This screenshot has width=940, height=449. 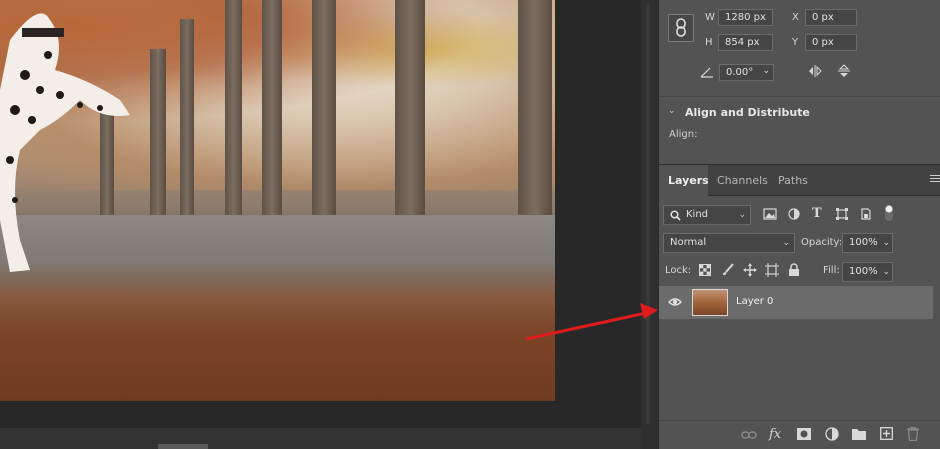 What do you see at coordinates (831, 17) in the screenshot?
I see `x-field: 0 px` at bounding box center [831, 17].